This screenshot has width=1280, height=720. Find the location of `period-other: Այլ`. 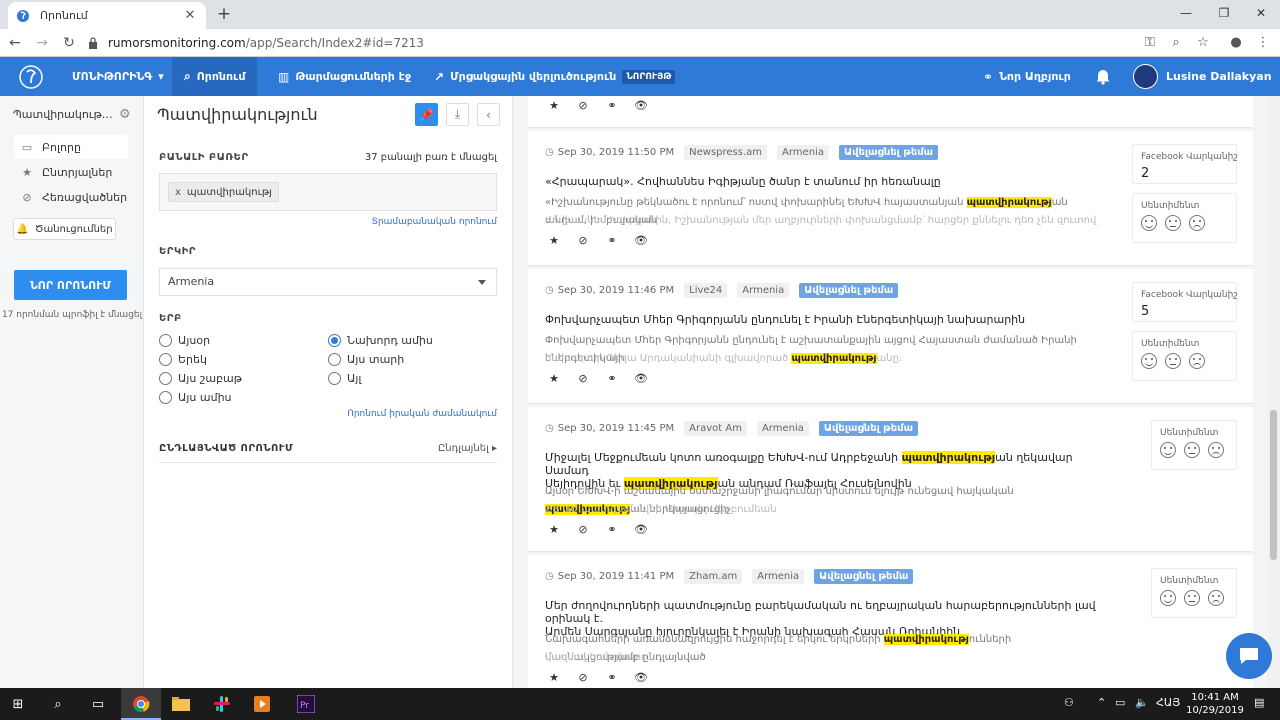

period-other: Այլ is located at coordinates (344, 378).